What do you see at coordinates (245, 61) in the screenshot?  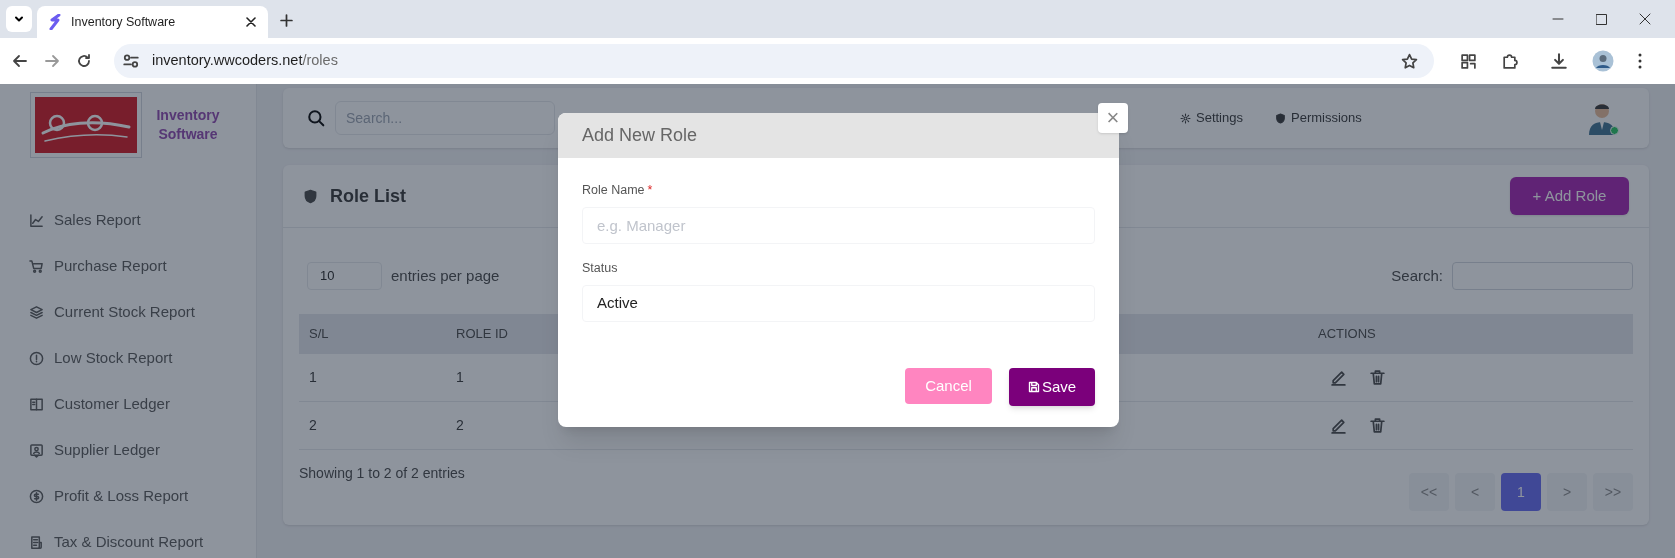 I see `url-text: inventory.wwcoders.net/roles` at bounding box center [245, 61].